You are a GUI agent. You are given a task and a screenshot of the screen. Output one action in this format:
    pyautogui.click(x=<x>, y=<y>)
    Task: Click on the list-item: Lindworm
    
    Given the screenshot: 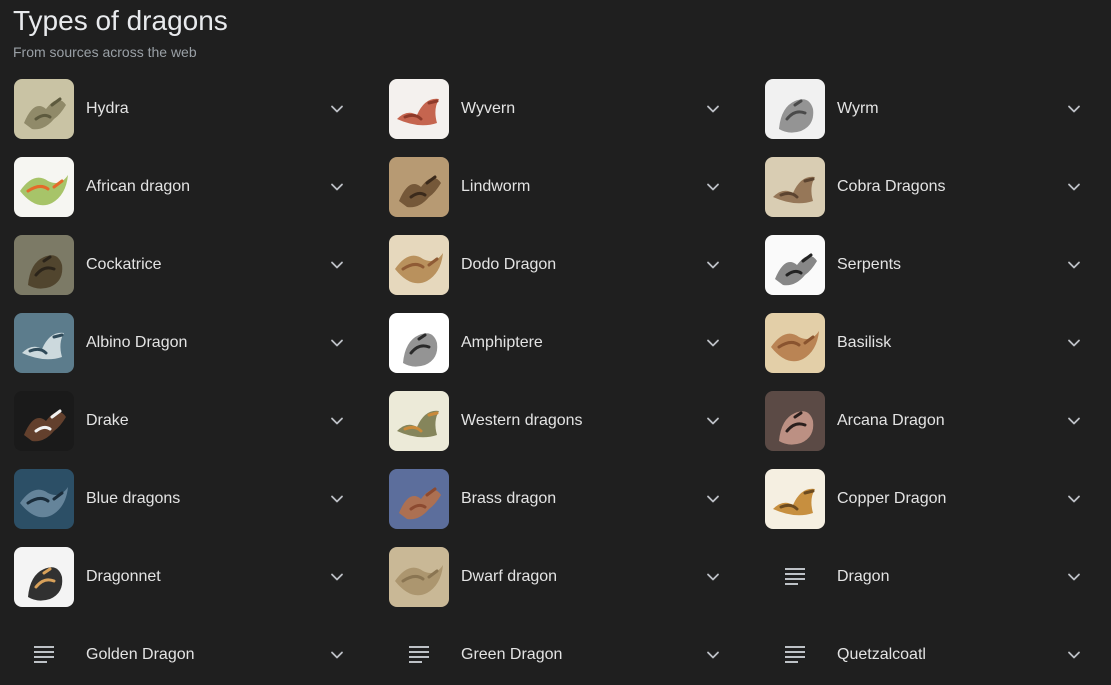 What is the action you would take?
    pyautogui.click(x=563, y=187)
    